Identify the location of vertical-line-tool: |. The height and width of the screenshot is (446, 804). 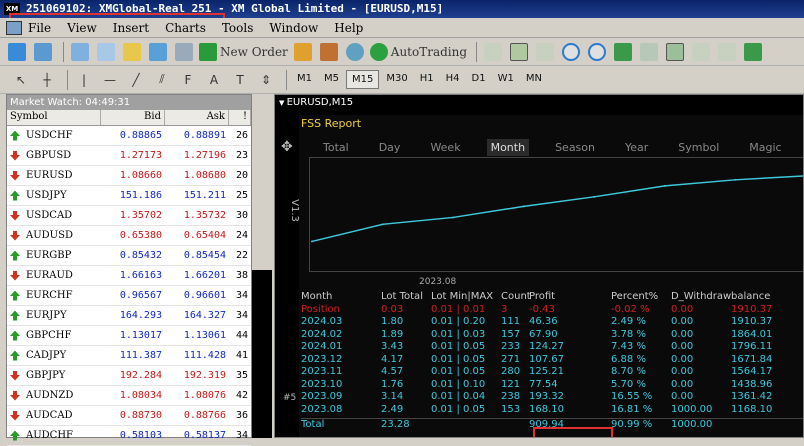
(84, 80).